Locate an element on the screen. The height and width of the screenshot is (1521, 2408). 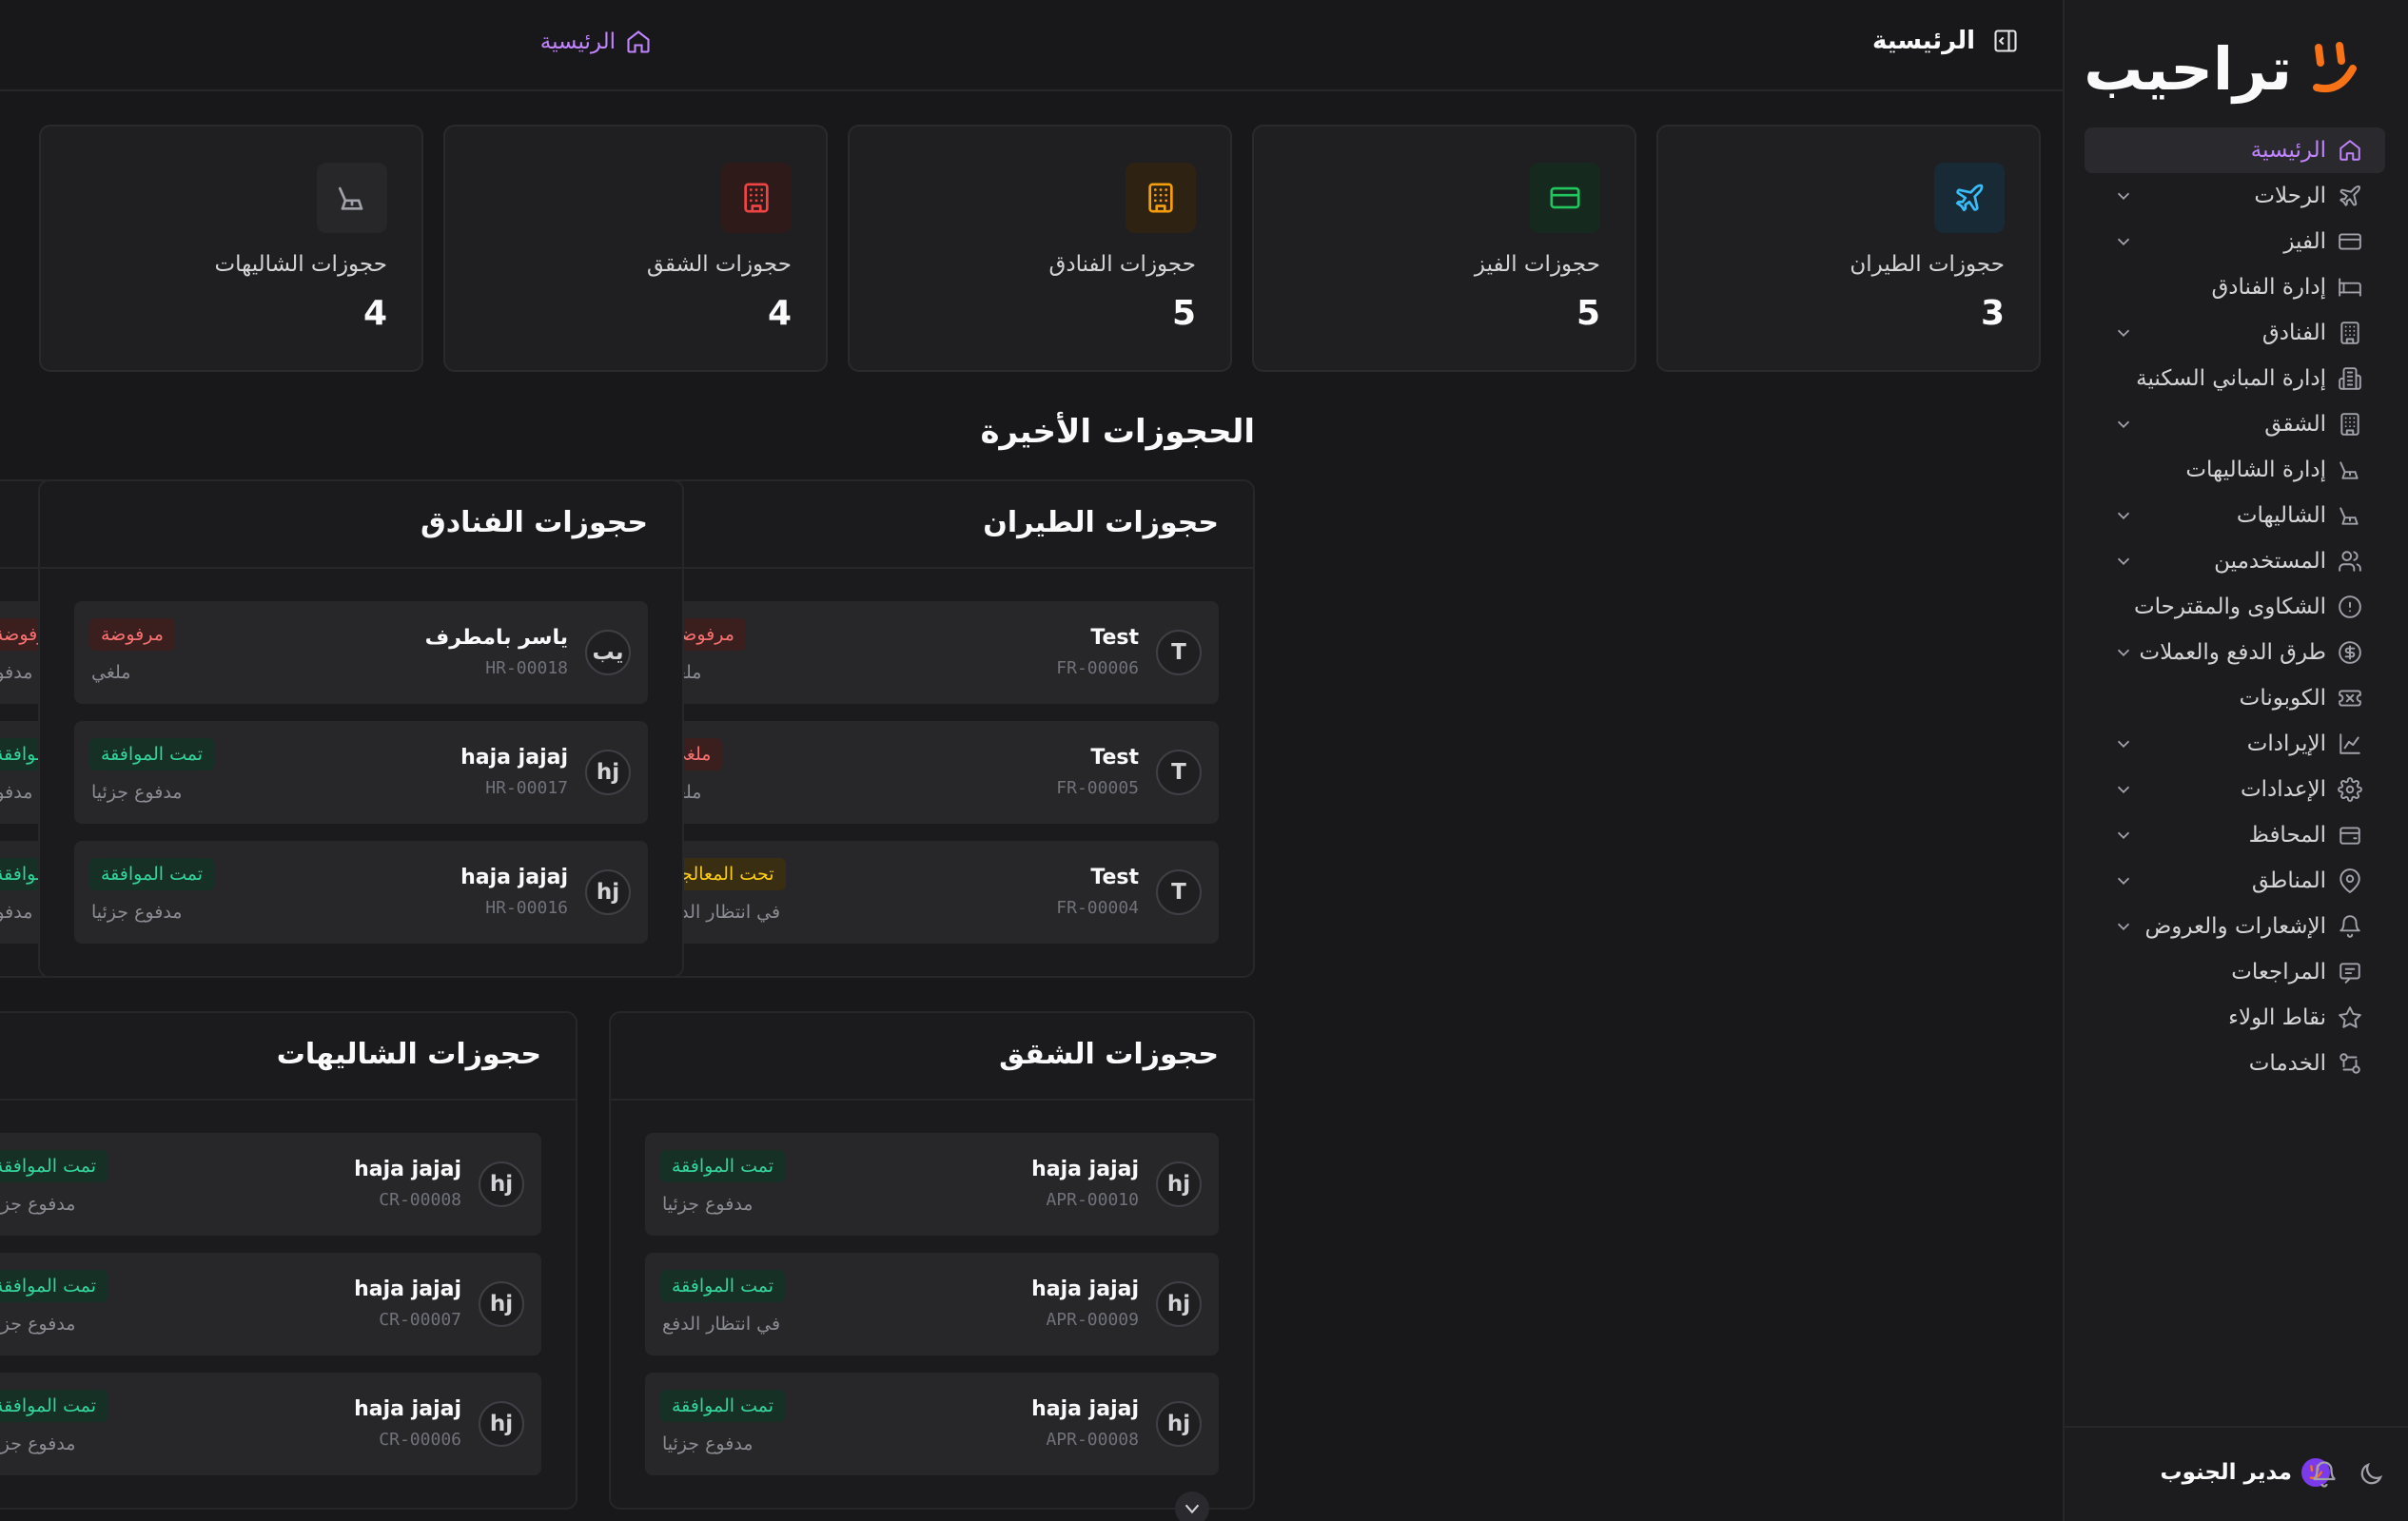
sidebar-toggle-icon is located at coordinates (2005, 41).